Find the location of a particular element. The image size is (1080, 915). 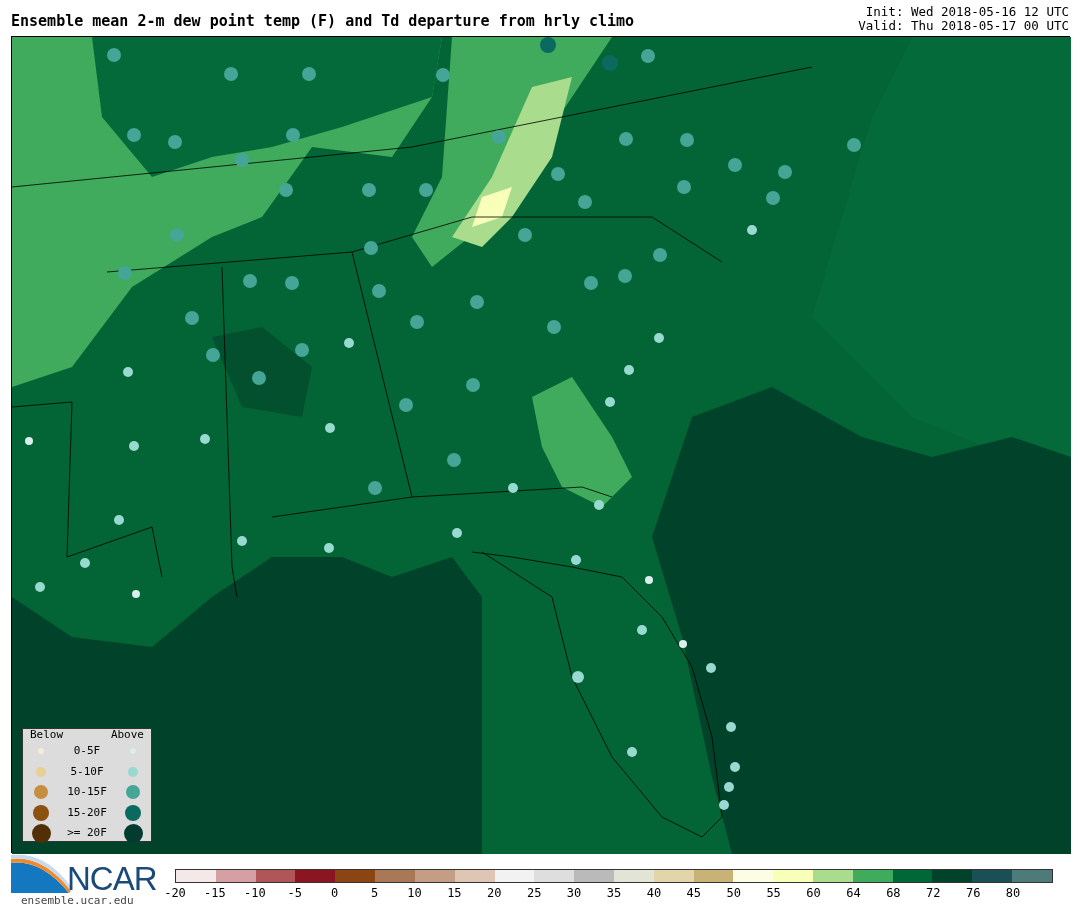

tick-label: 50 is located at coordinates (733, 893).